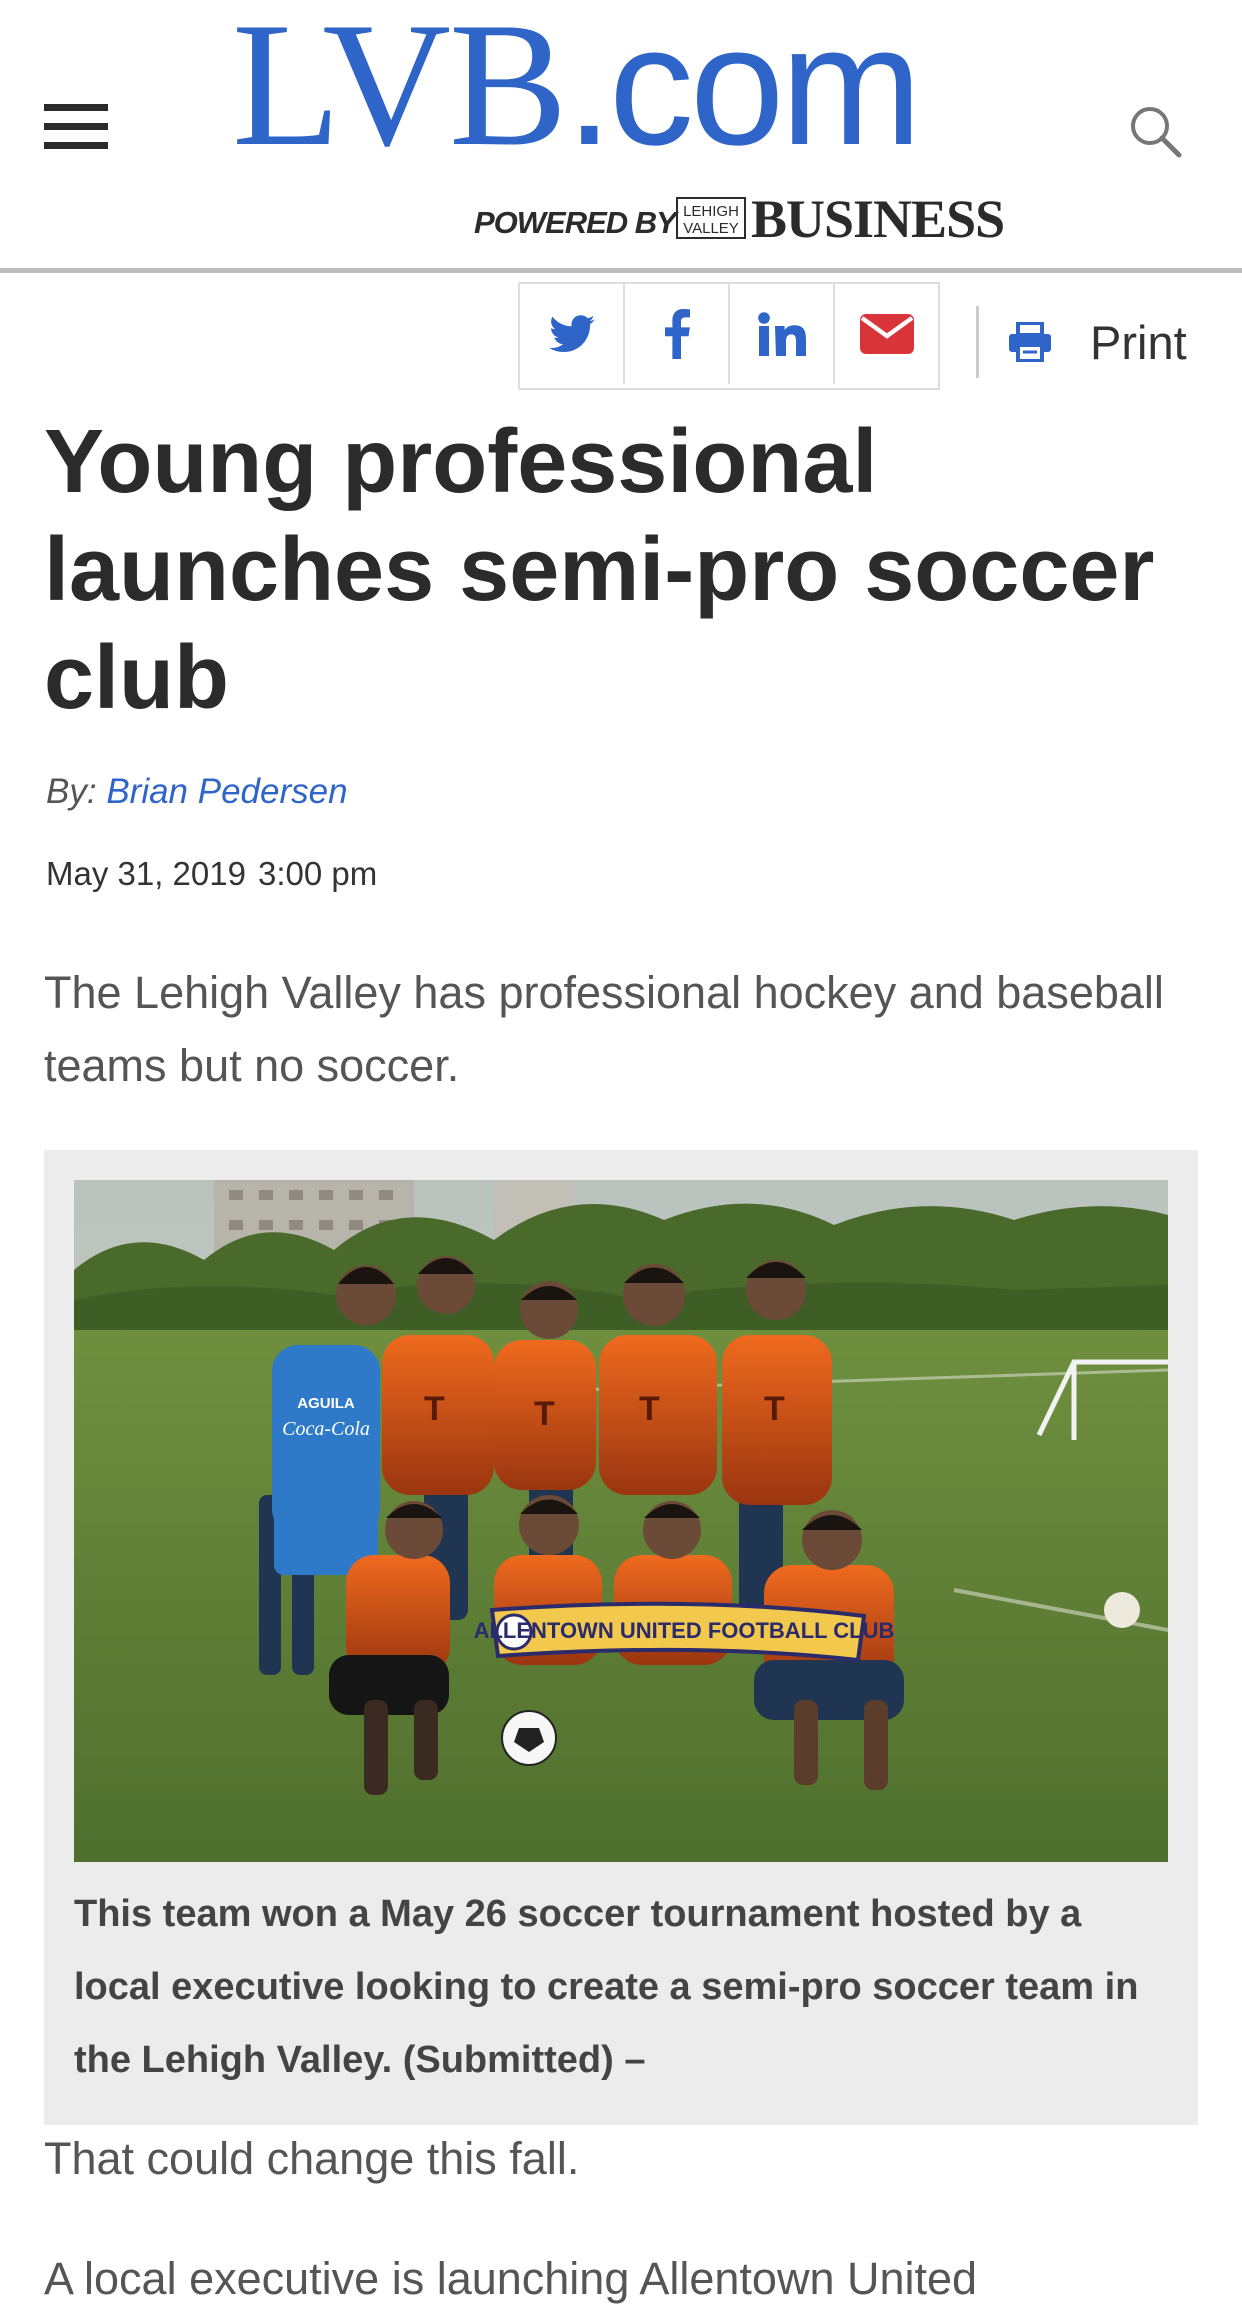 This screenshot has height=2319, width=1242. I want to click on date-text: May 31, 2019, so click(146, 873).